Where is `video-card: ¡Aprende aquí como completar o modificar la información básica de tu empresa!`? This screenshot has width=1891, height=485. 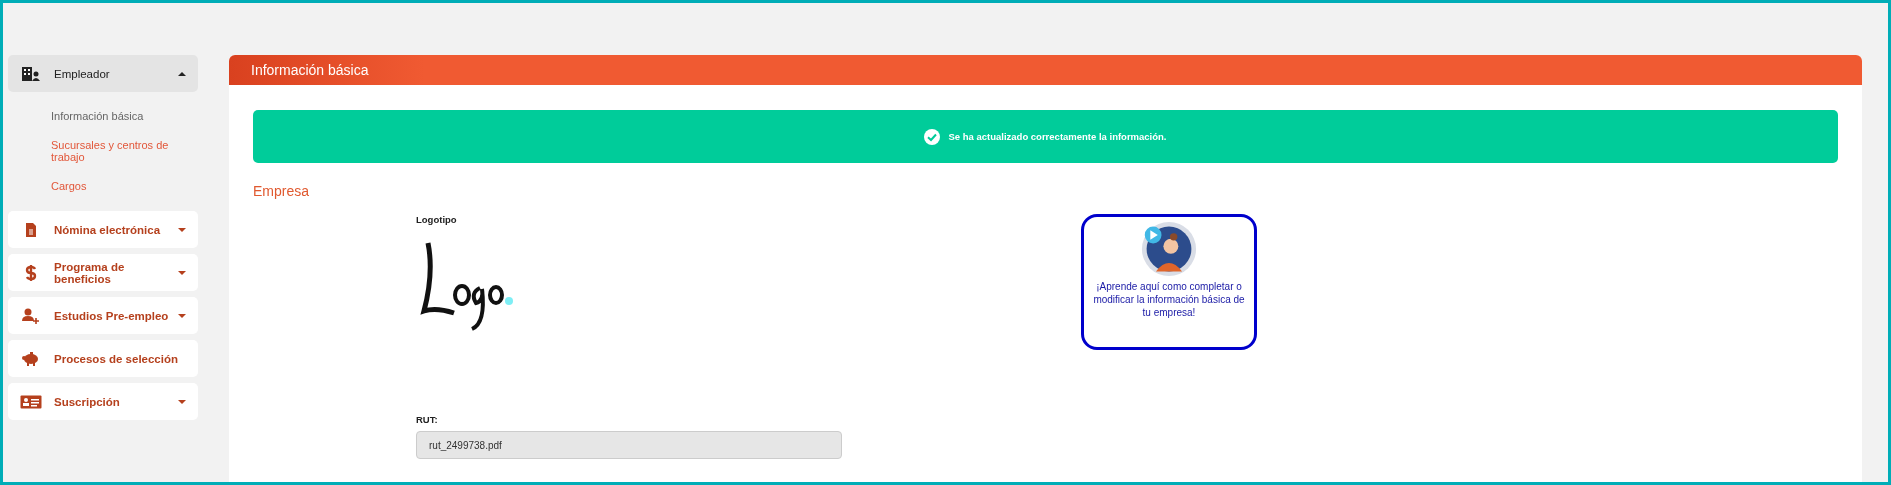 video-card: ¡Aprende aquí como completar o modificar la información básica de tu empresa! is located at coordinates (1169, 282).